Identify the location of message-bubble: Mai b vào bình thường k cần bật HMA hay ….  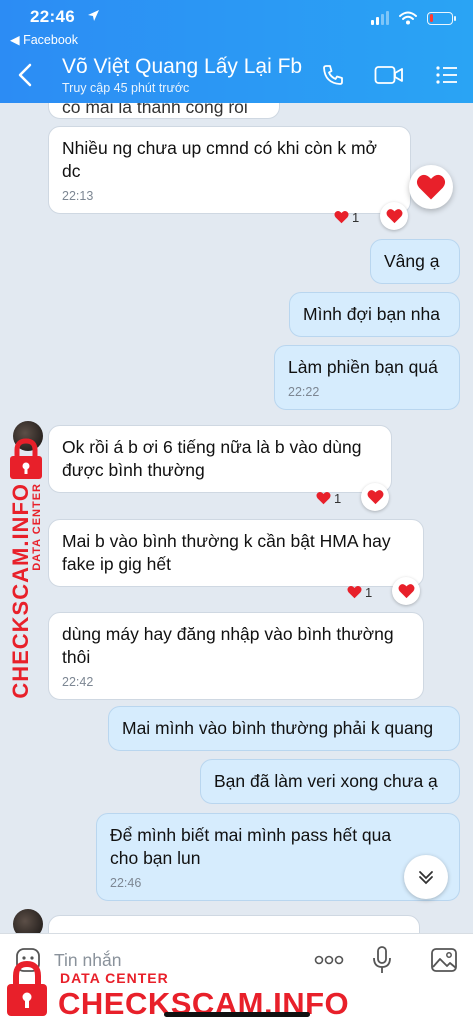
(236, 553).